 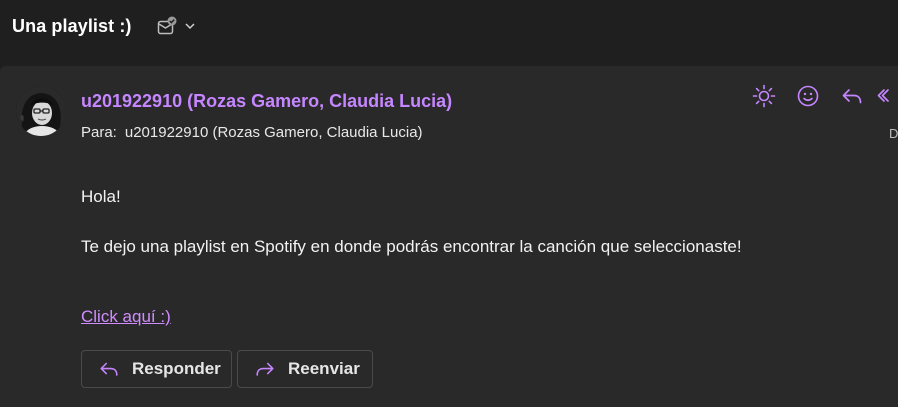 What do you see at coordinates (886, 96) in the screenshot?
I see `reply-all-icon` at bounding box center [886, 96].